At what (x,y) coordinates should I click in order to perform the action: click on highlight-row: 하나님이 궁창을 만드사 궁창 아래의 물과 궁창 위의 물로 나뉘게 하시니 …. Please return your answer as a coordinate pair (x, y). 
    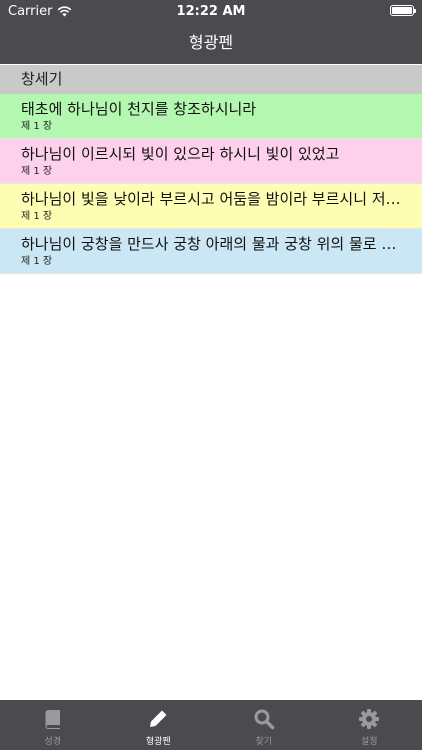
    Looking at the image, I should click on (211, 251).